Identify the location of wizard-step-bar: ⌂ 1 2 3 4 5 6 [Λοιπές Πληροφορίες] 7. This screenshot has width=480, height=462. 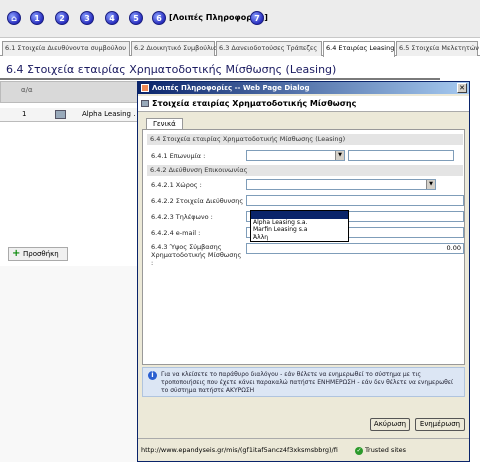
(240, 19).